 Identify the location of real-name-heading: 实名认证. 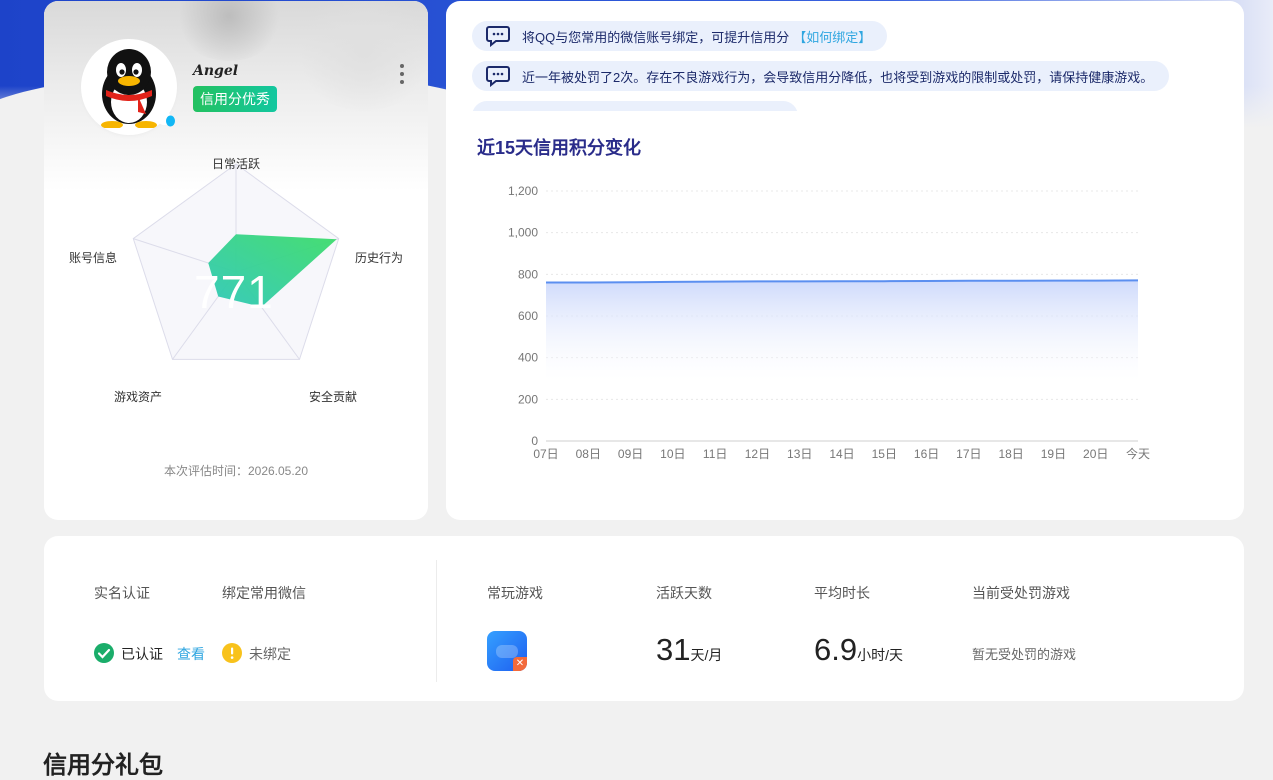
(122, 593).